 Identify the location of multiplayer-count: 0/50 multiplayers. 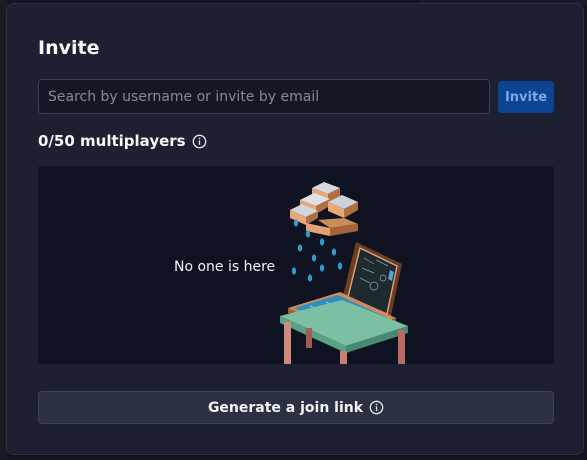
(122, 141).